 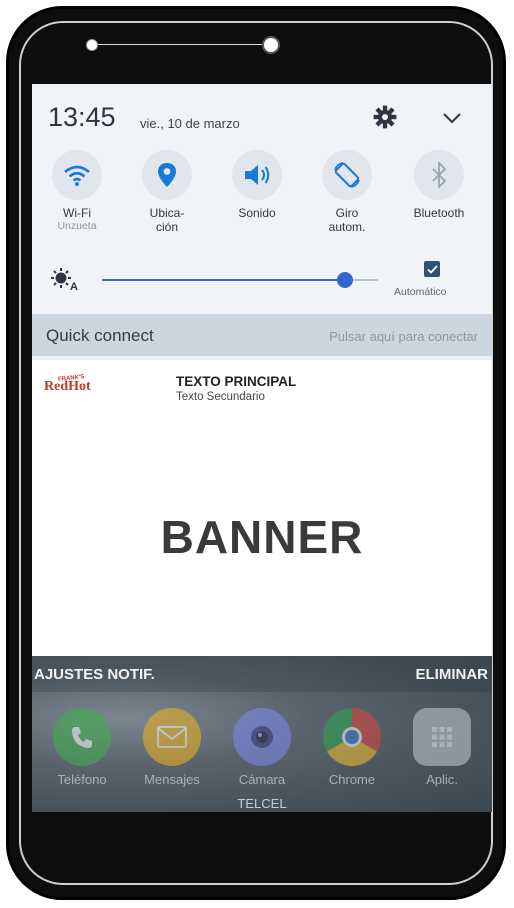 What do you see at coordinates (439, 213) in the screenshot?
I see `tile-bluetooth-label: Bluetooth` at bounding box center [439, 213].